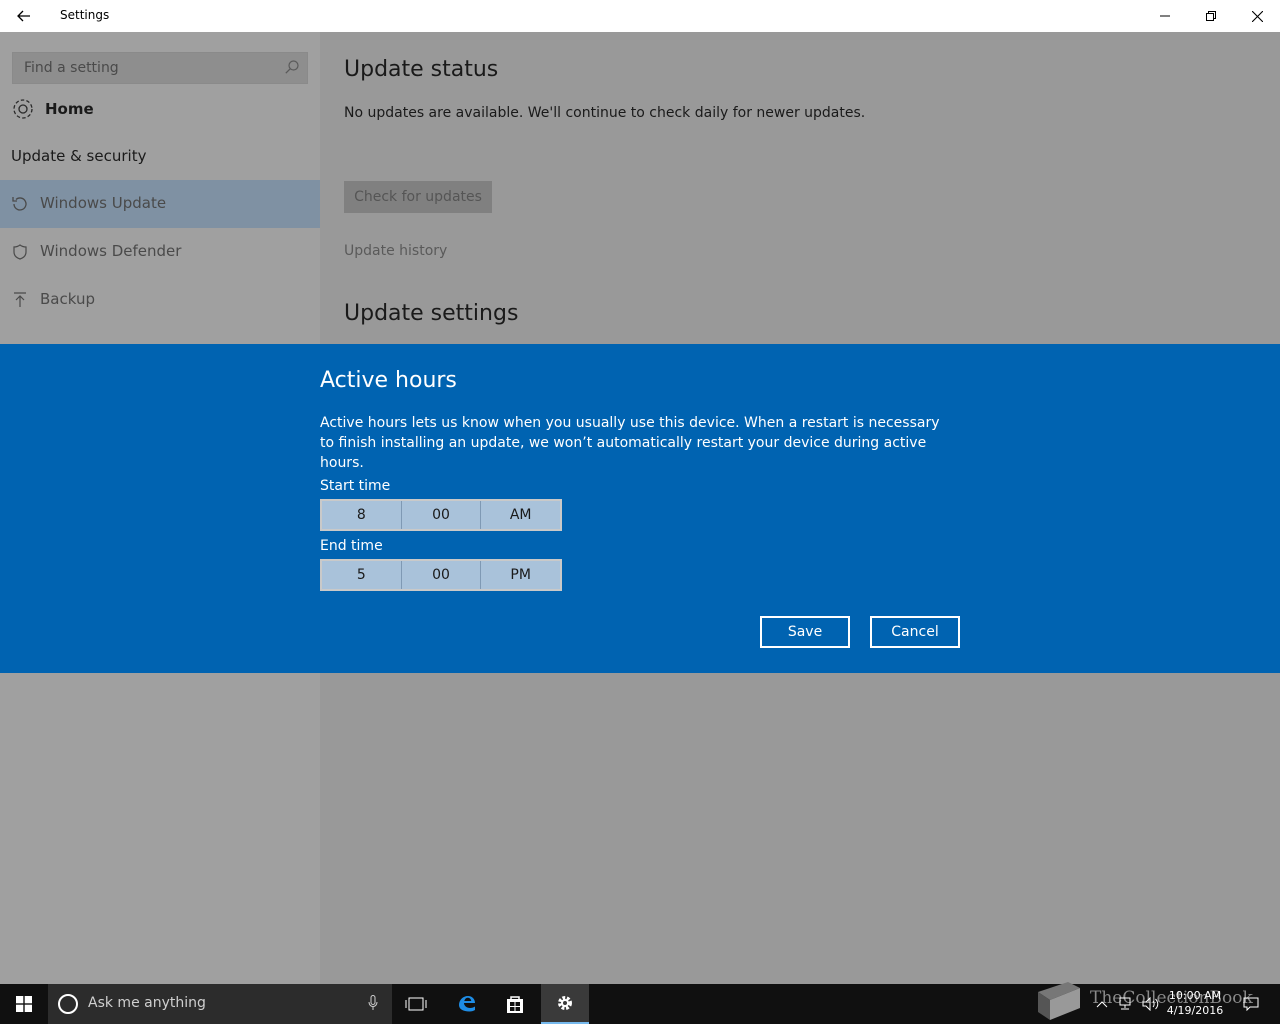 The height and width of the screenshot is (1024, 1280). I want to click on back-arrow-icon, so click(23, 16).